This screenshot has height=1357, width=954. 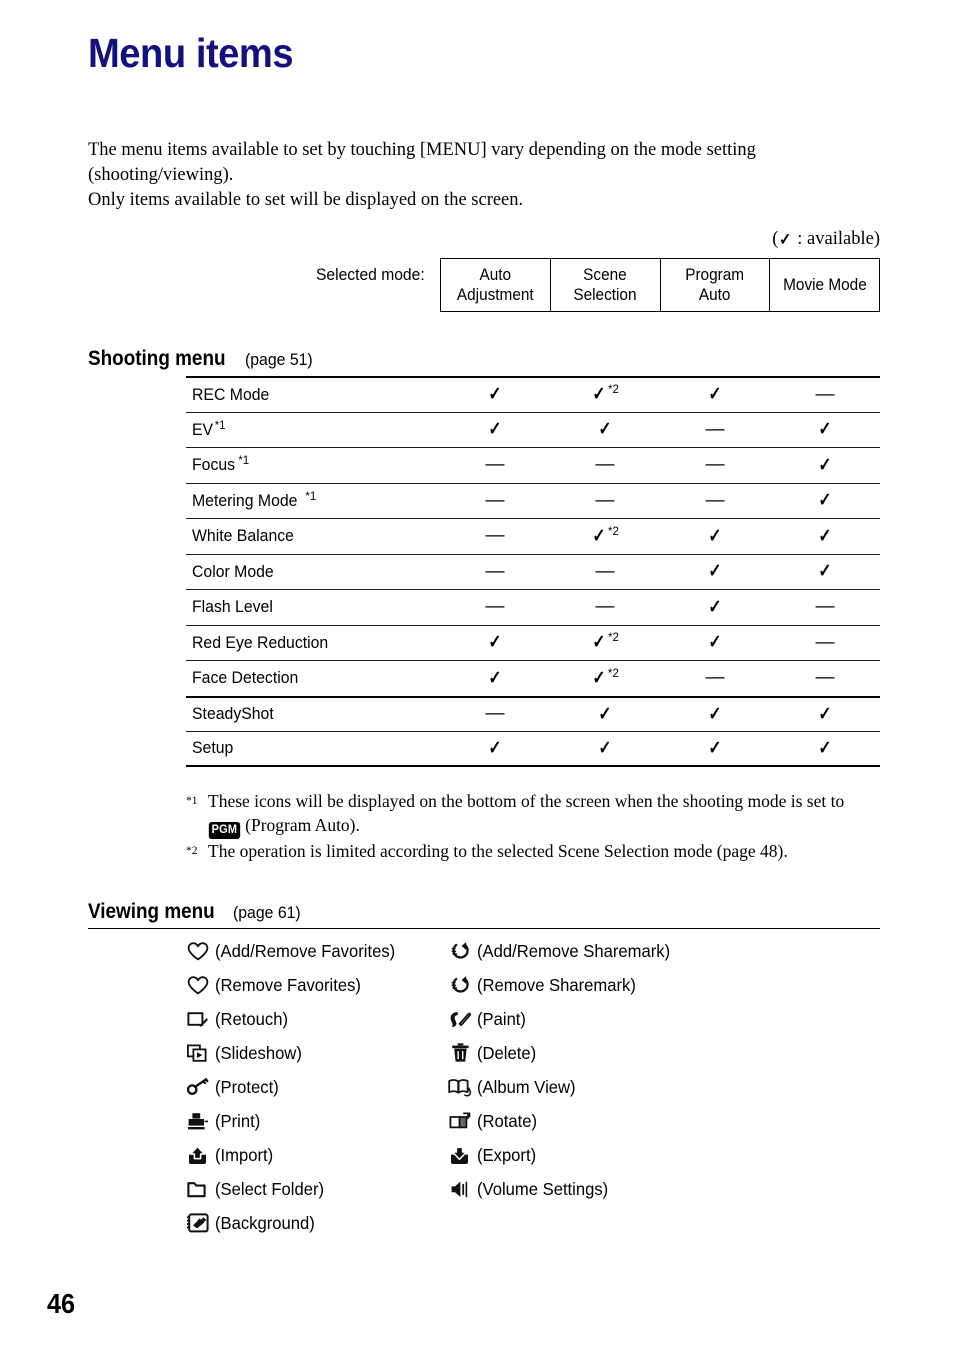 What do you see at coordinates (245, 678) in the screenshot?
I see `row-label-text: Face Detection` at bounding box center [245, 678].